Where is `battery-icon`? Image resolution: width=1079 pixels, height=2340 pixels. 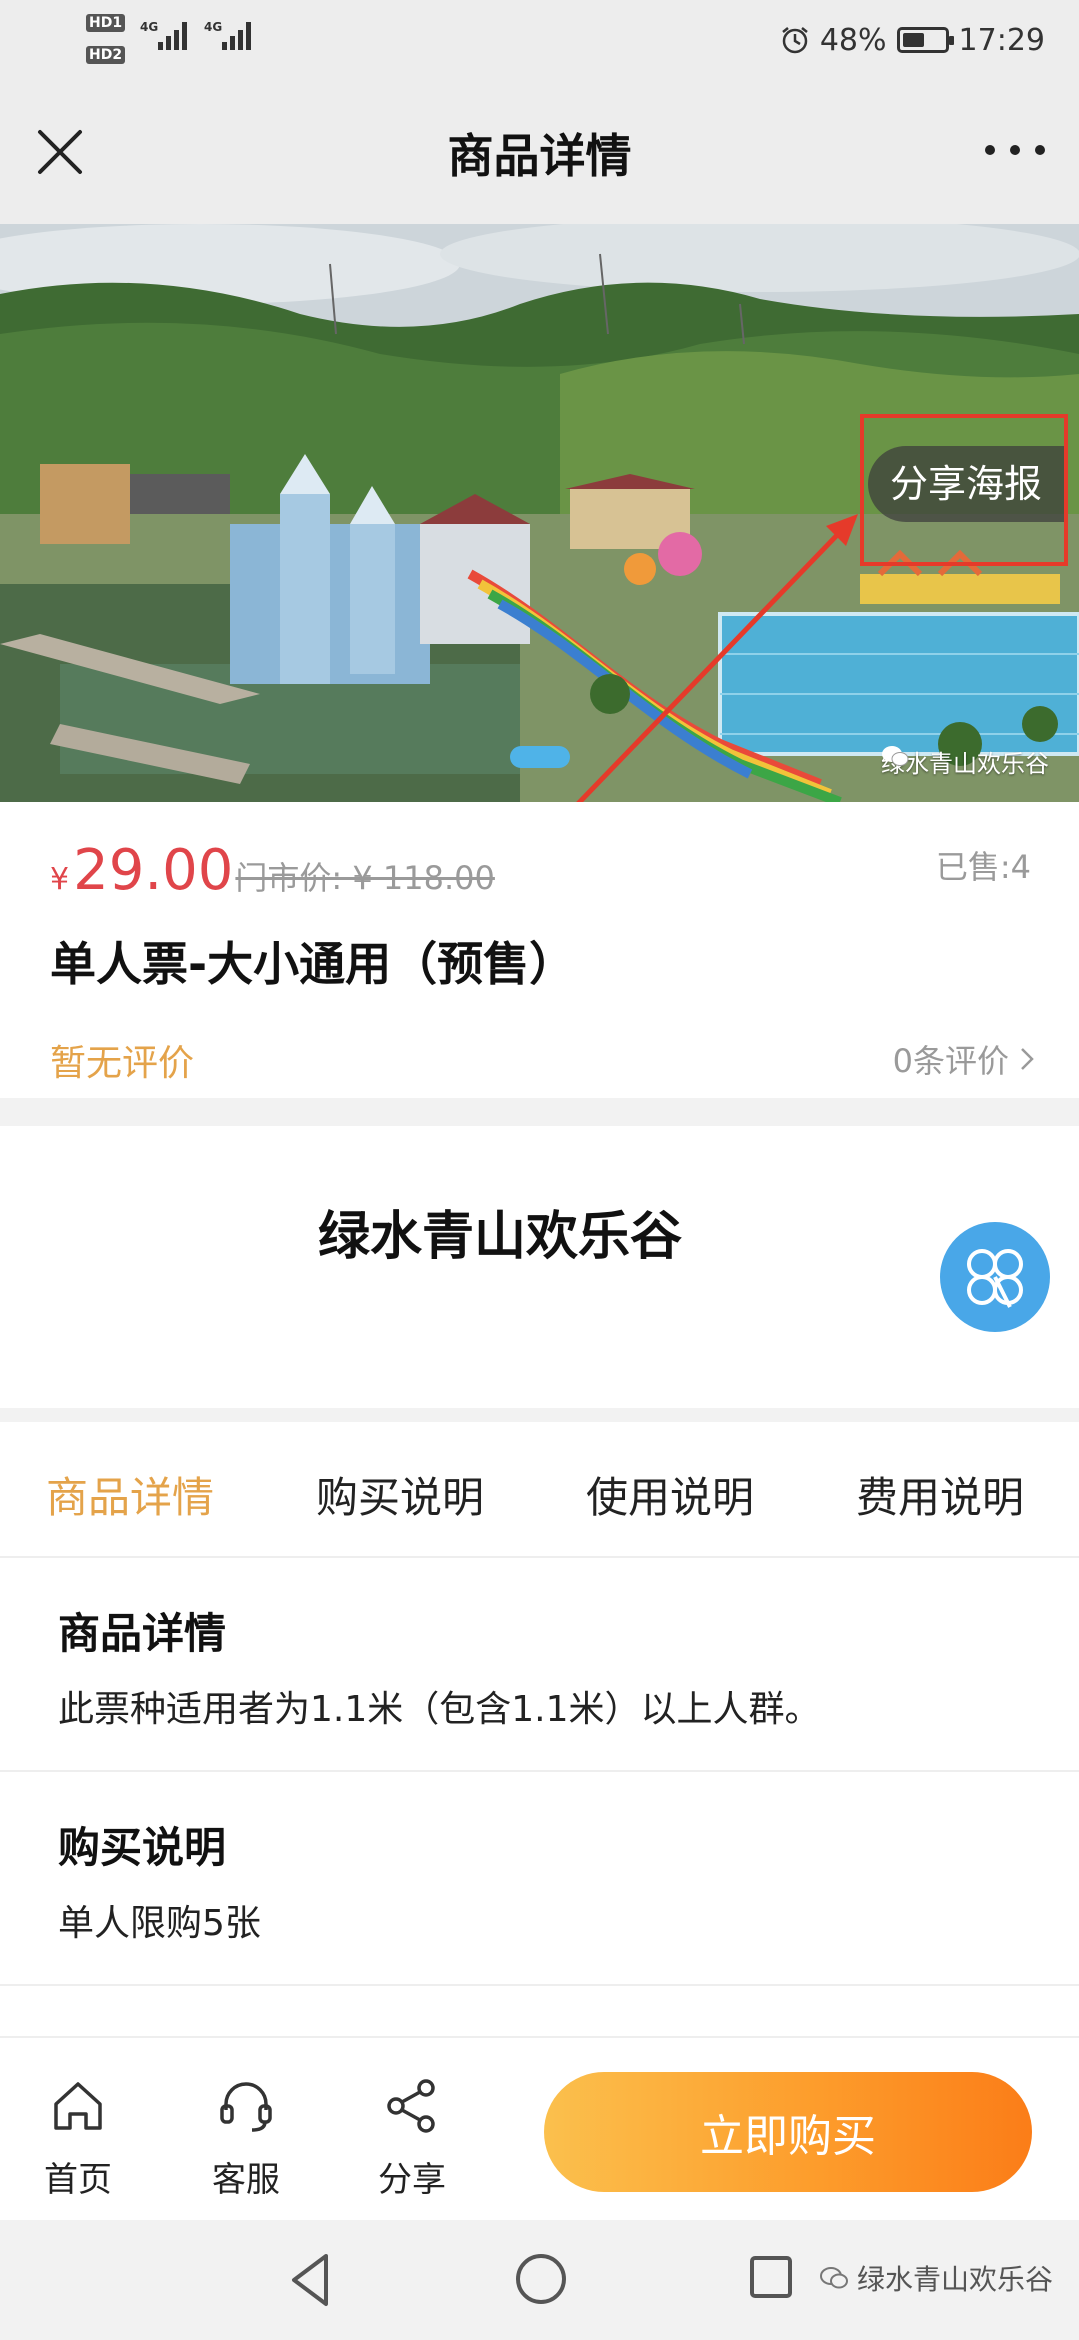 battery-icon is located at coordinates (925, 40).